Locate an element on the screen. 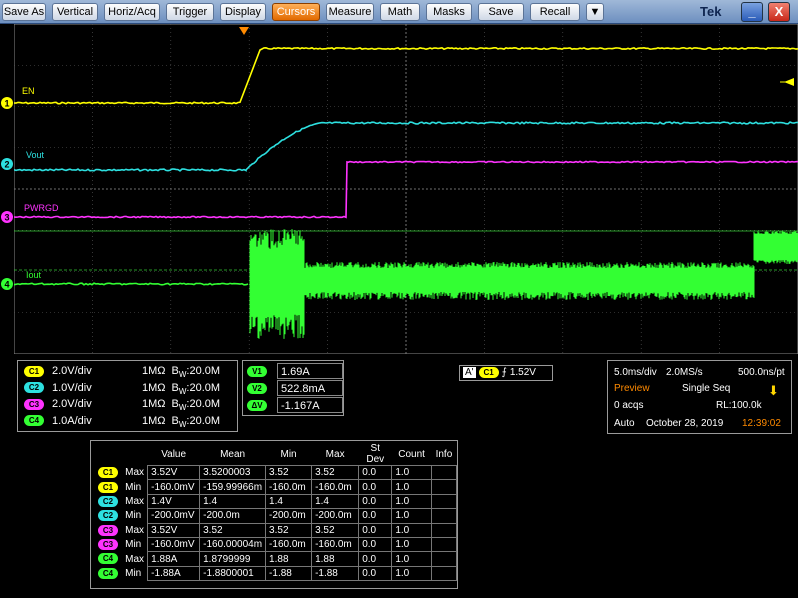 Image resolution: width=798 pixels, height=598 pixels. cursor-value: 522.8mA is located at coordinates (310, 388).